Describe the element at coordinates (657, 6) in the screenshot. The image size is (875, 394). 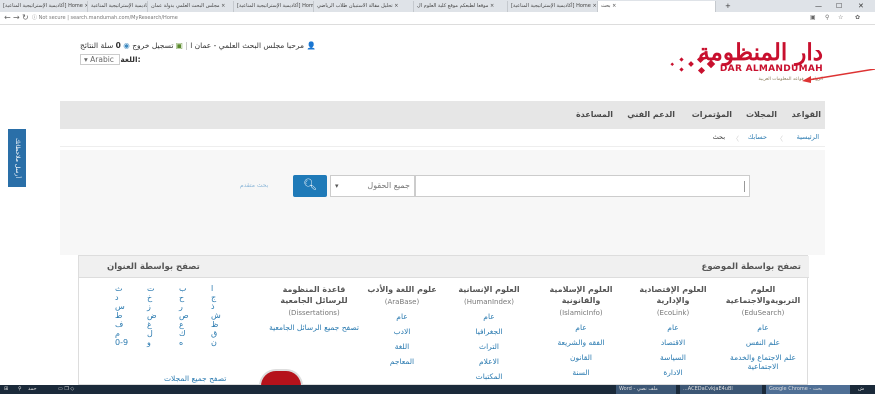
I see `browser-tab-active: بحث ×` at that location.